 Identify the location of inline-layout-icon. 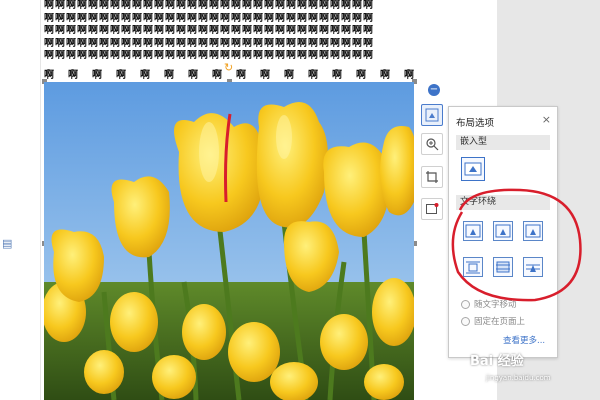
(473, 169).